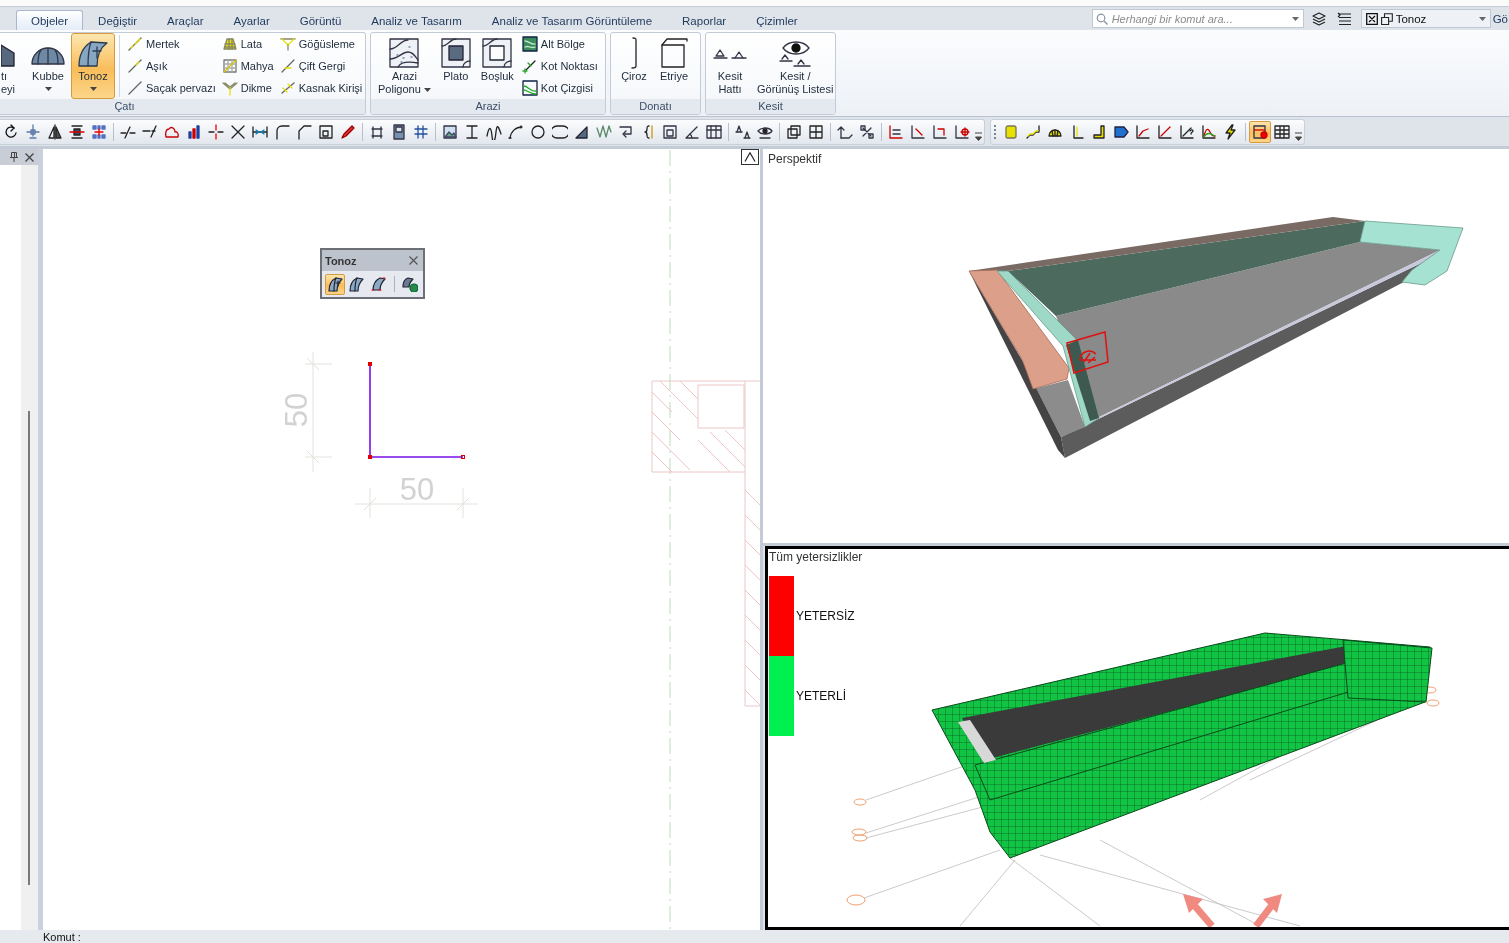 The image size is (1509, 943). I want to click on x-icon, so click(238, 131).